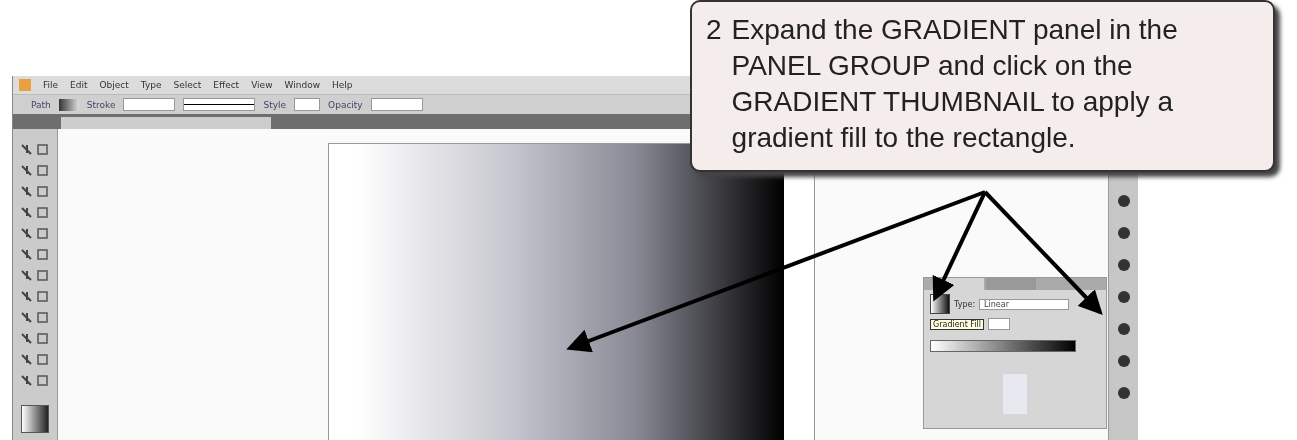 This screenshot has height=440, width=1297. Describe the element at coordinates (51, 85) in the screenshot. I see `menu-item: File` at that location.